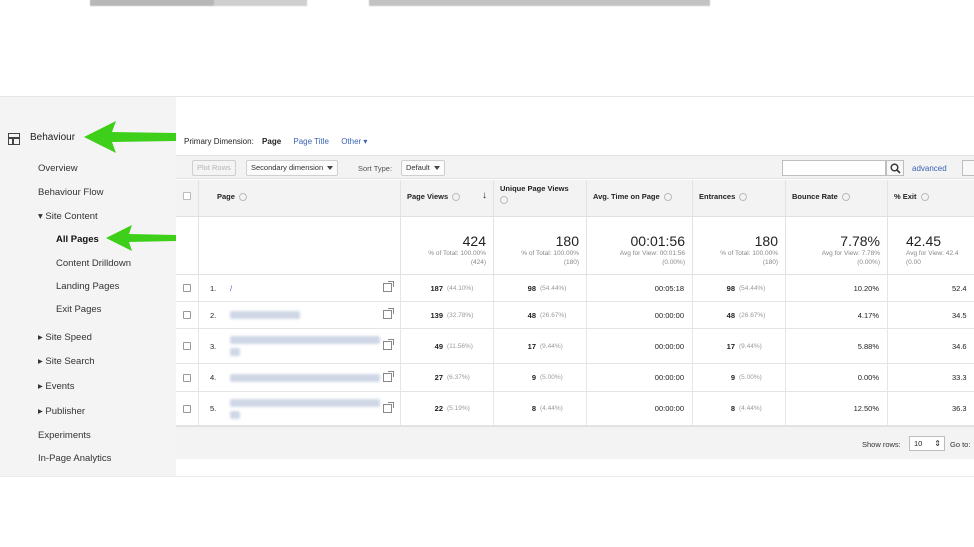 The height and width of the screenshot is (547, 974). Describe the element at coordinates (968, 168) in the screenshot. I see `table-view-button` at that location.